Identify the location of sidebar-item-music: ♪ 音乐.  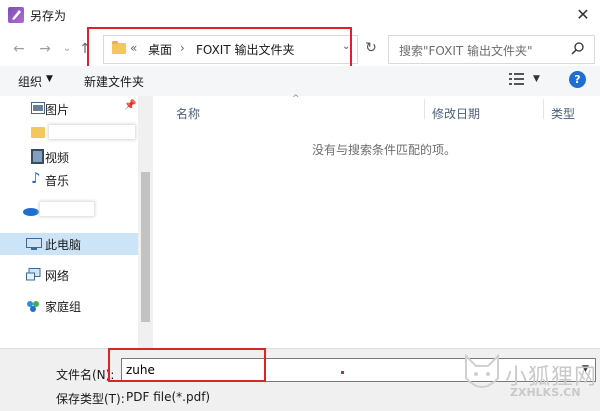
(69, 180).